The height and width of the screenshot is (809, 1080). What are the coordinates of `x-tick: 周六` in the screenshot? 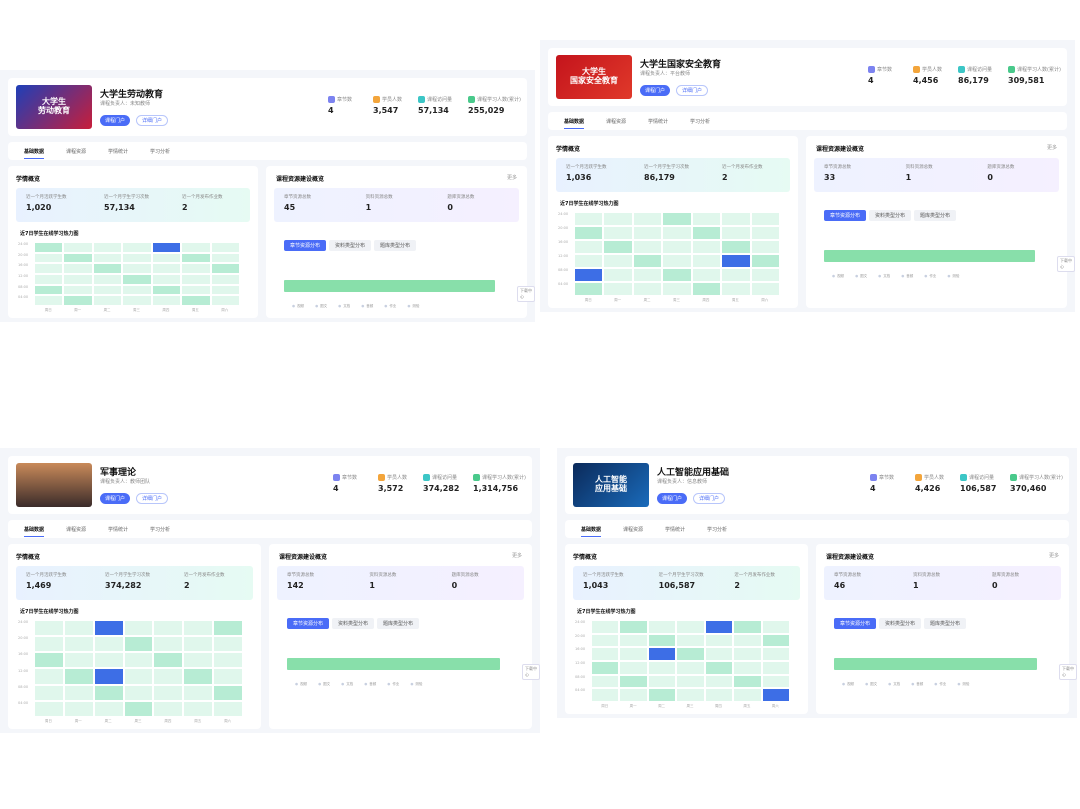 It's located at (765, 300).